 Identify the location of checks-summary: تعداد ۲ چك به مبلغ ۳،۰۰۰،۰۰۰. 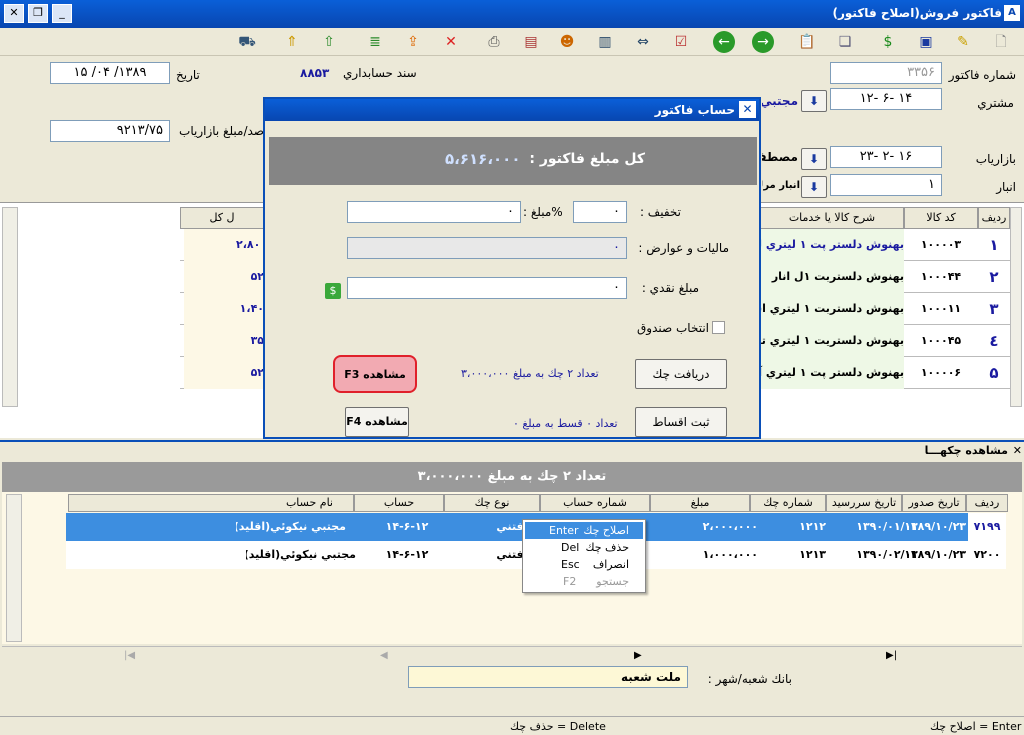
(512, 477).